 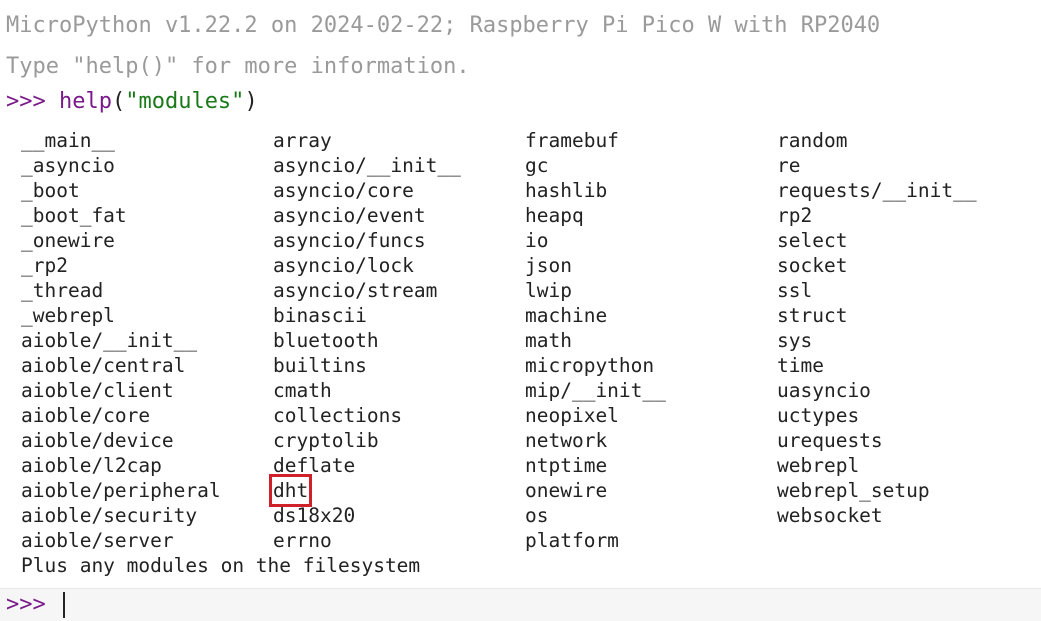 I want to click on command-argument: "modules", so click(x=185, y=101).